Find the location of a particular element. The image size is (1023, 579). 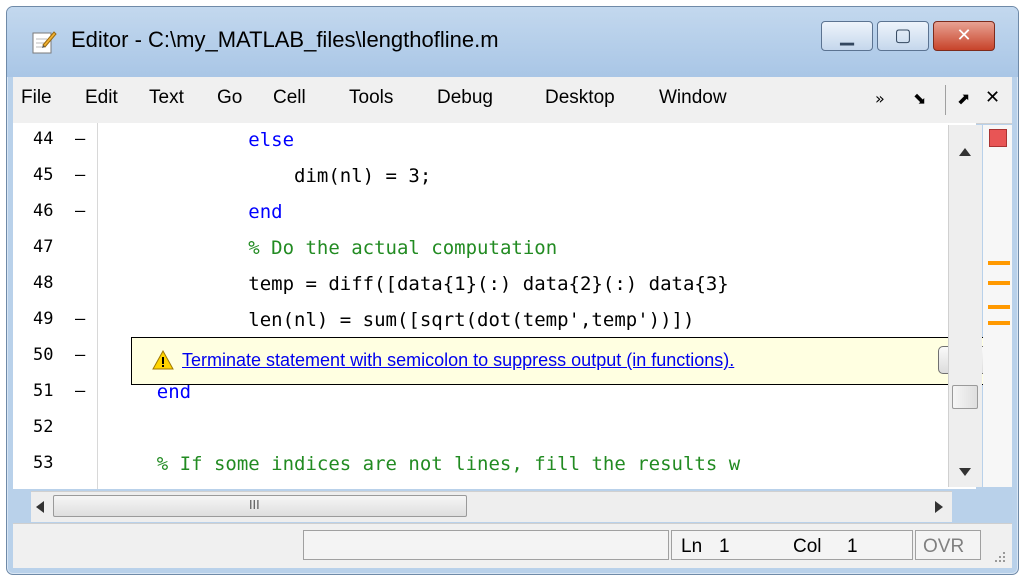

code-line: 45 — dim(nl) = 3; is located at coordinates (494, 177).